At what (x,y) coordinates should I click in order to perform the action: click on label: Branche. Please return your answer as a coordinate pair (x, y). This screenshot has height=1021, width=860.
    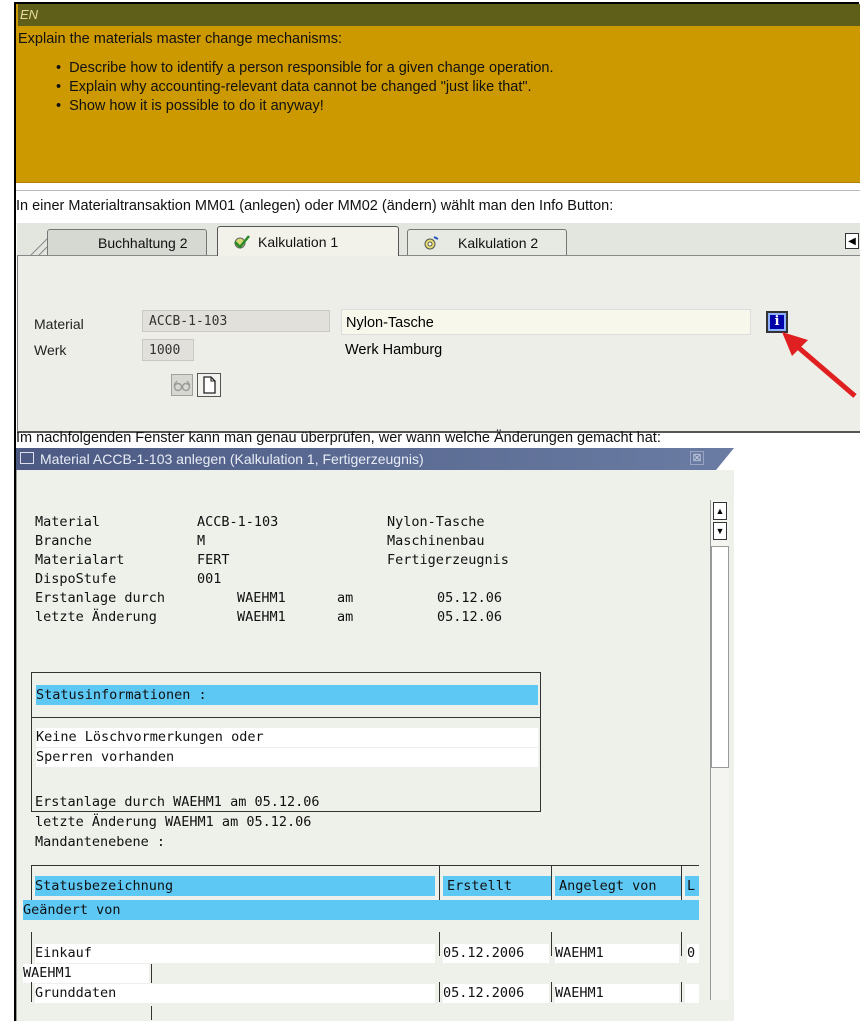
    Looking at the image, I should click on (63, 541).